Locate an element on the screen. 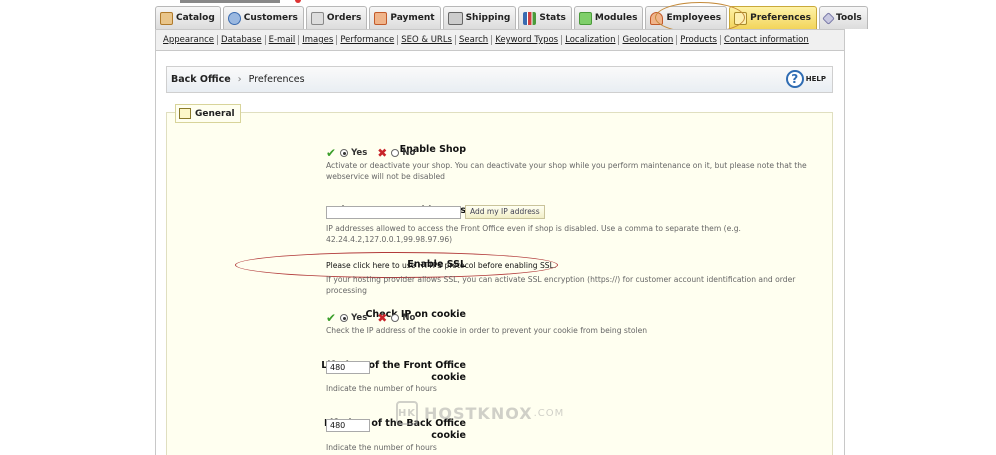  help-label: HELP is located at coordinates (815, 79).